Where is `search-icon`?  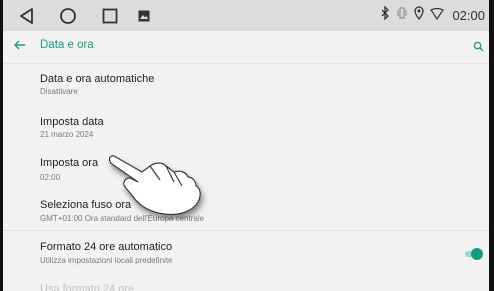 search-icon is located at coordinates (480, 46).